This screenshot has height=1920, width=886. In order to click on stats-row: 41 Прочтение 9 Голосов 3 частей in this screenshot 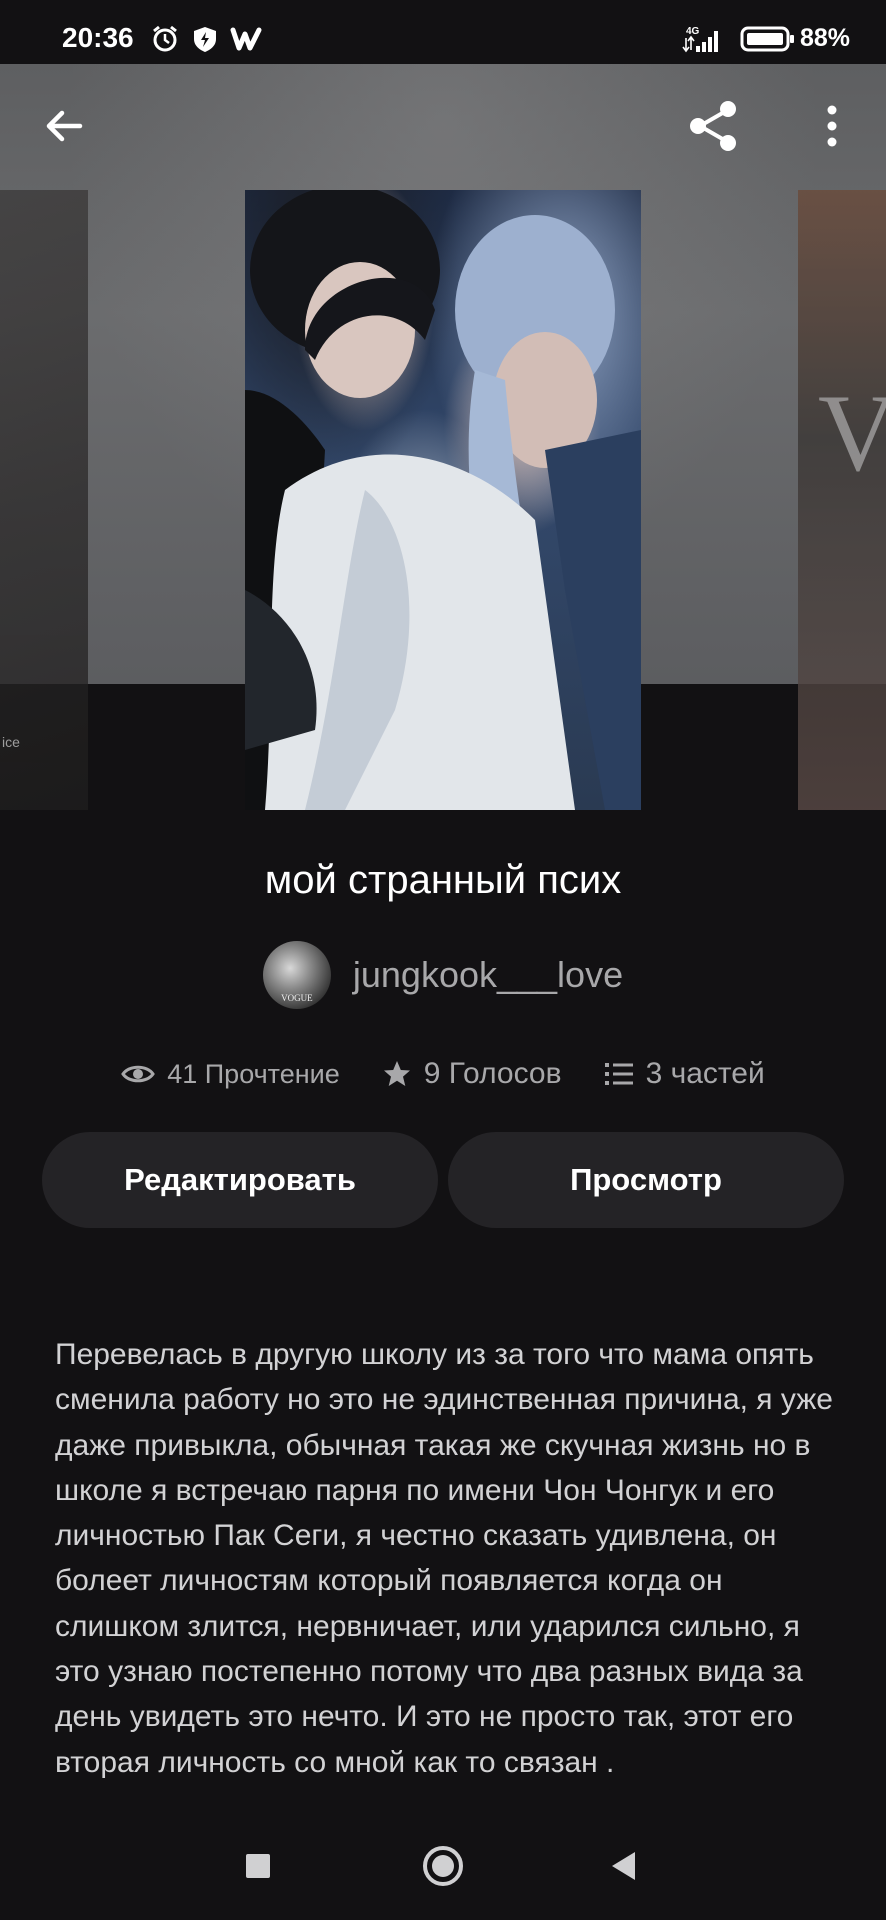, I will do `click(443, 1074)`.